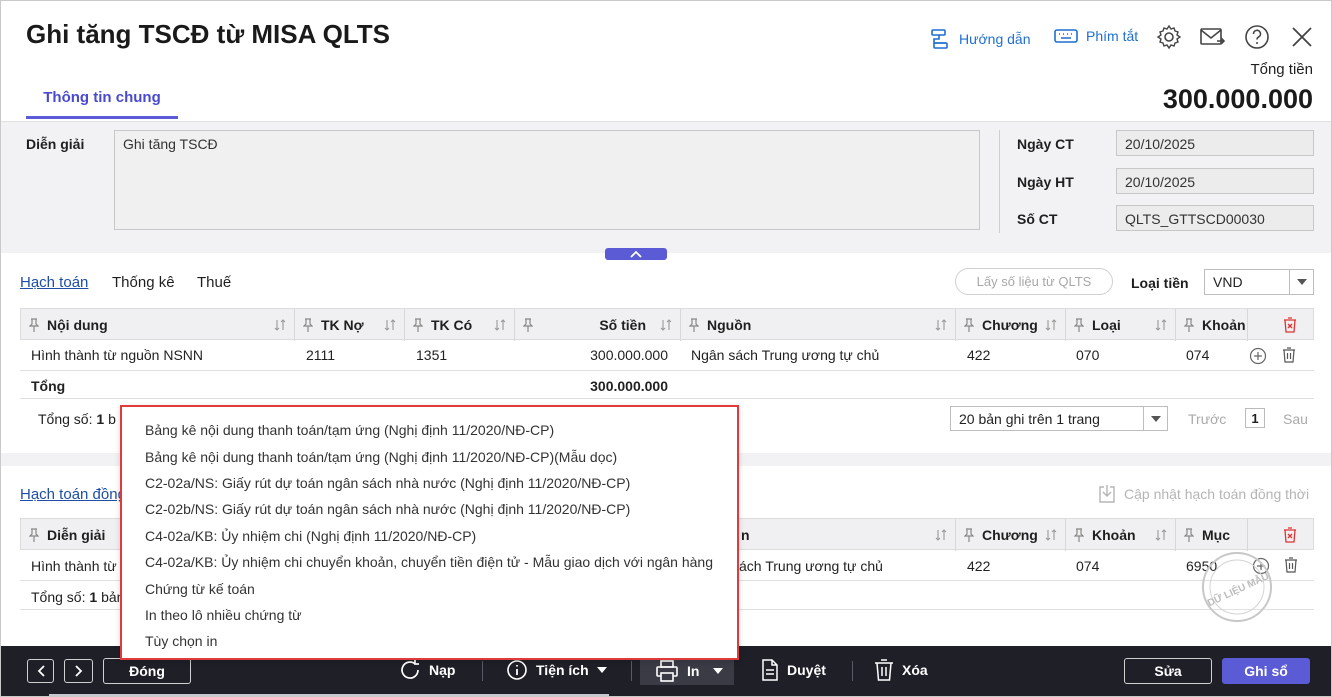 Image resolution: width=1332 pixels, height=697 pixels. What do you see at coordinates (1203, 494) in the screenshot?
I see `update-sync-button: Cập nhật hạch toán đồng thời` at bounding box center [1203, 494].